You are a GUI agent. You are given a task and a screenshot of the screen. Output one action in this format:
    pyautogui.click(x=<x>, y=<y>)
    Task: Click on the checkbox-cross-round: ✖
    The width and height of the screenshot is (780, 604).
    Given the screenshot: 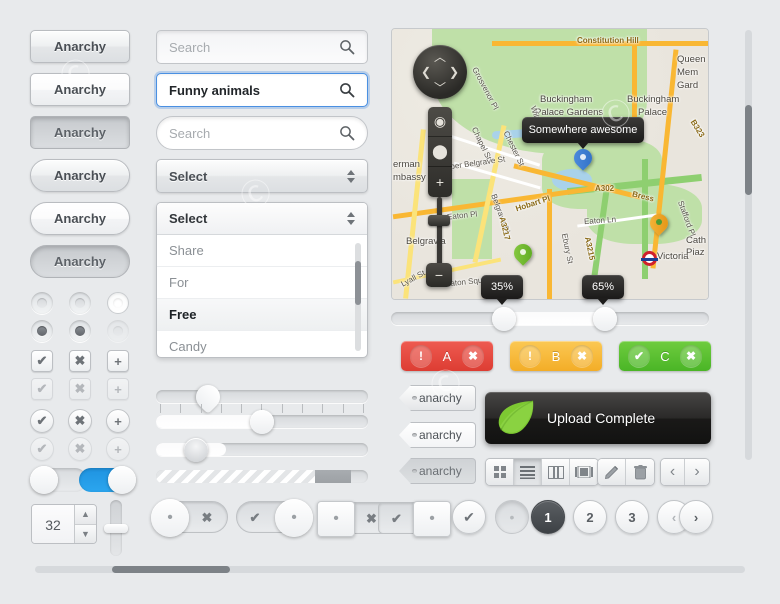 What is the action you would take?
    pyautogui.click(x=80, y=421)
    